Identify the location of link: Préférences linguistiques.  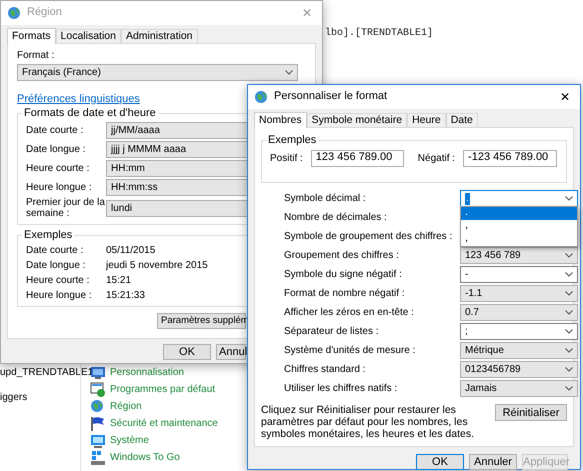
(78, 99).